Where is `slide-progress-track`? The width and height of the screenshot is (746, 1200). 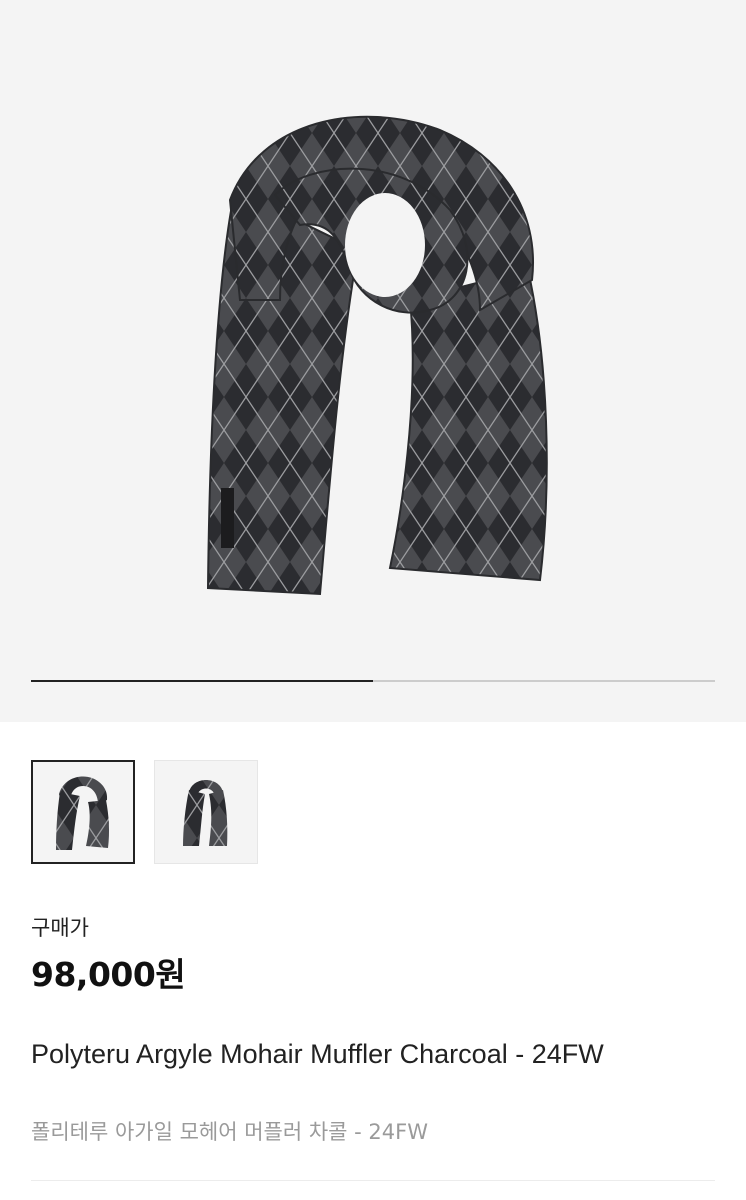
slide-progress-track is located at coordinates (373, 681).